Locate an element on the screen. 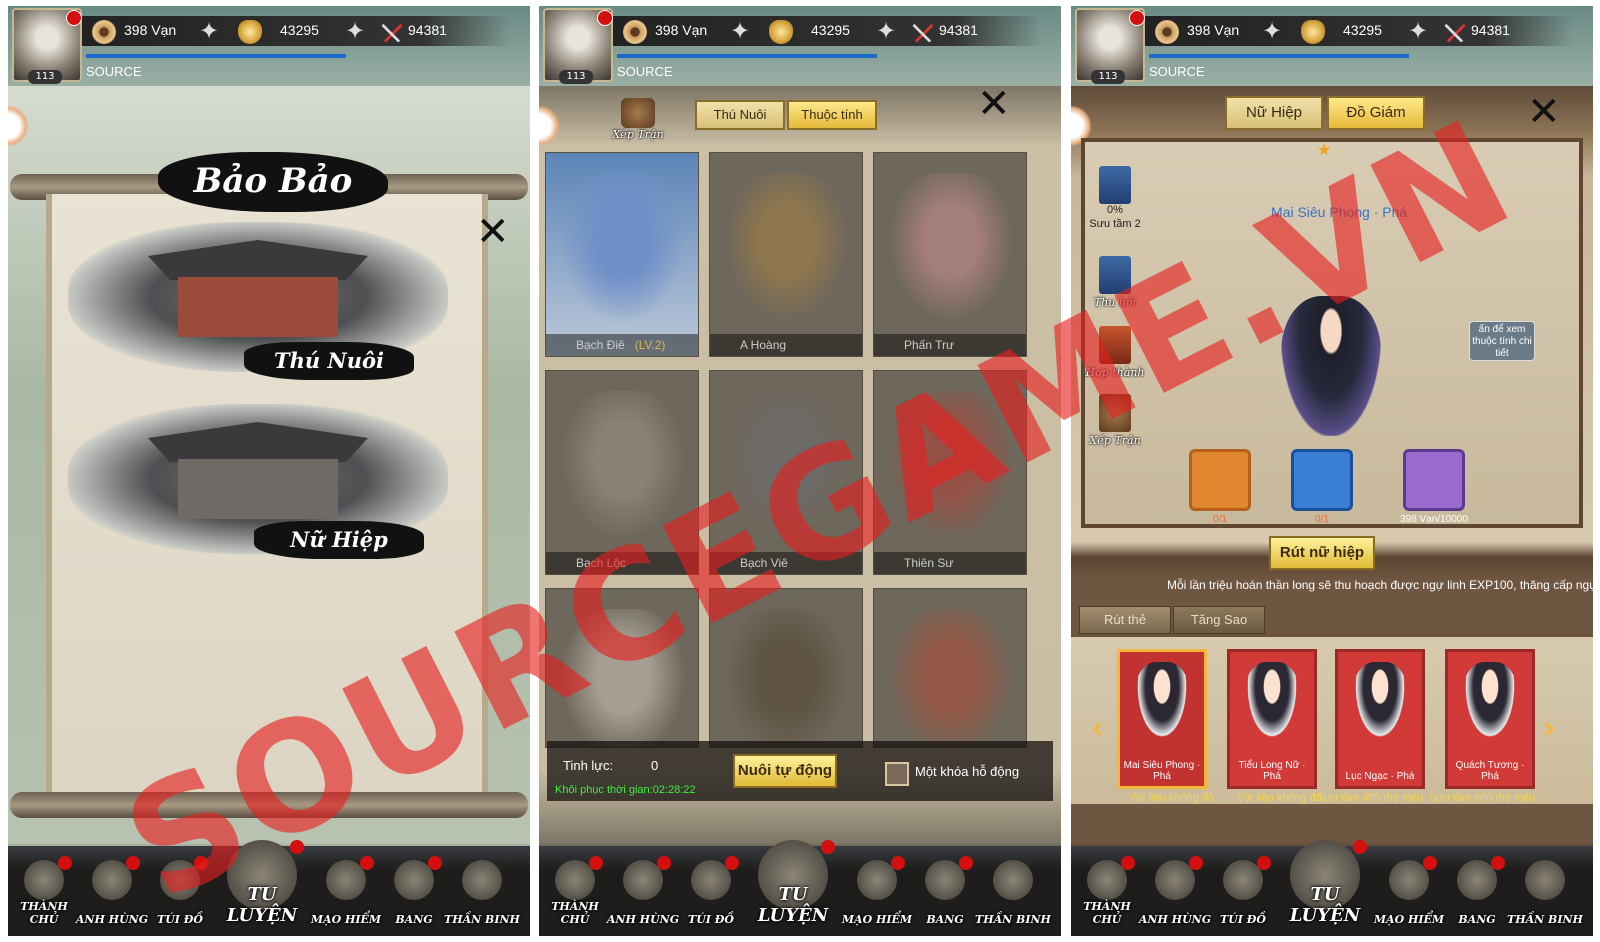 This screenshot has height=942, width=1600. pet-card: A Hoàng is located at coordinates (786, 254).